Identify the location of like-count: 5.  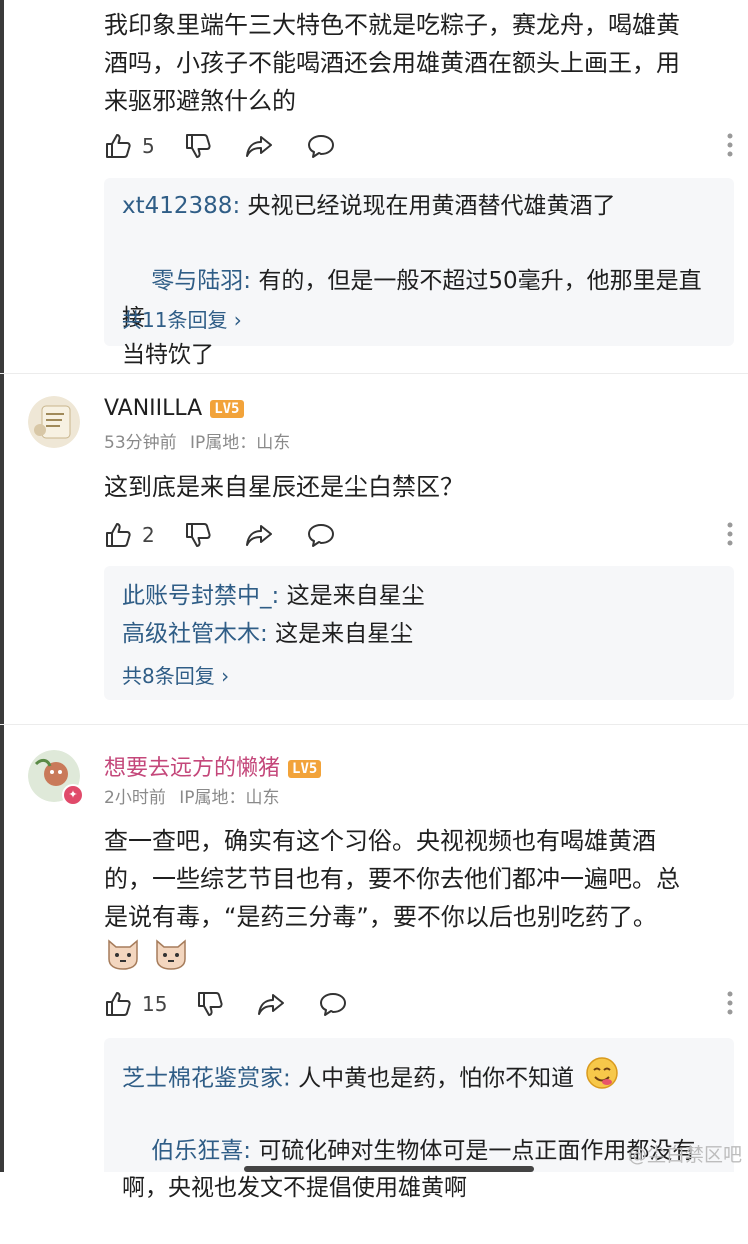
(148, 146).